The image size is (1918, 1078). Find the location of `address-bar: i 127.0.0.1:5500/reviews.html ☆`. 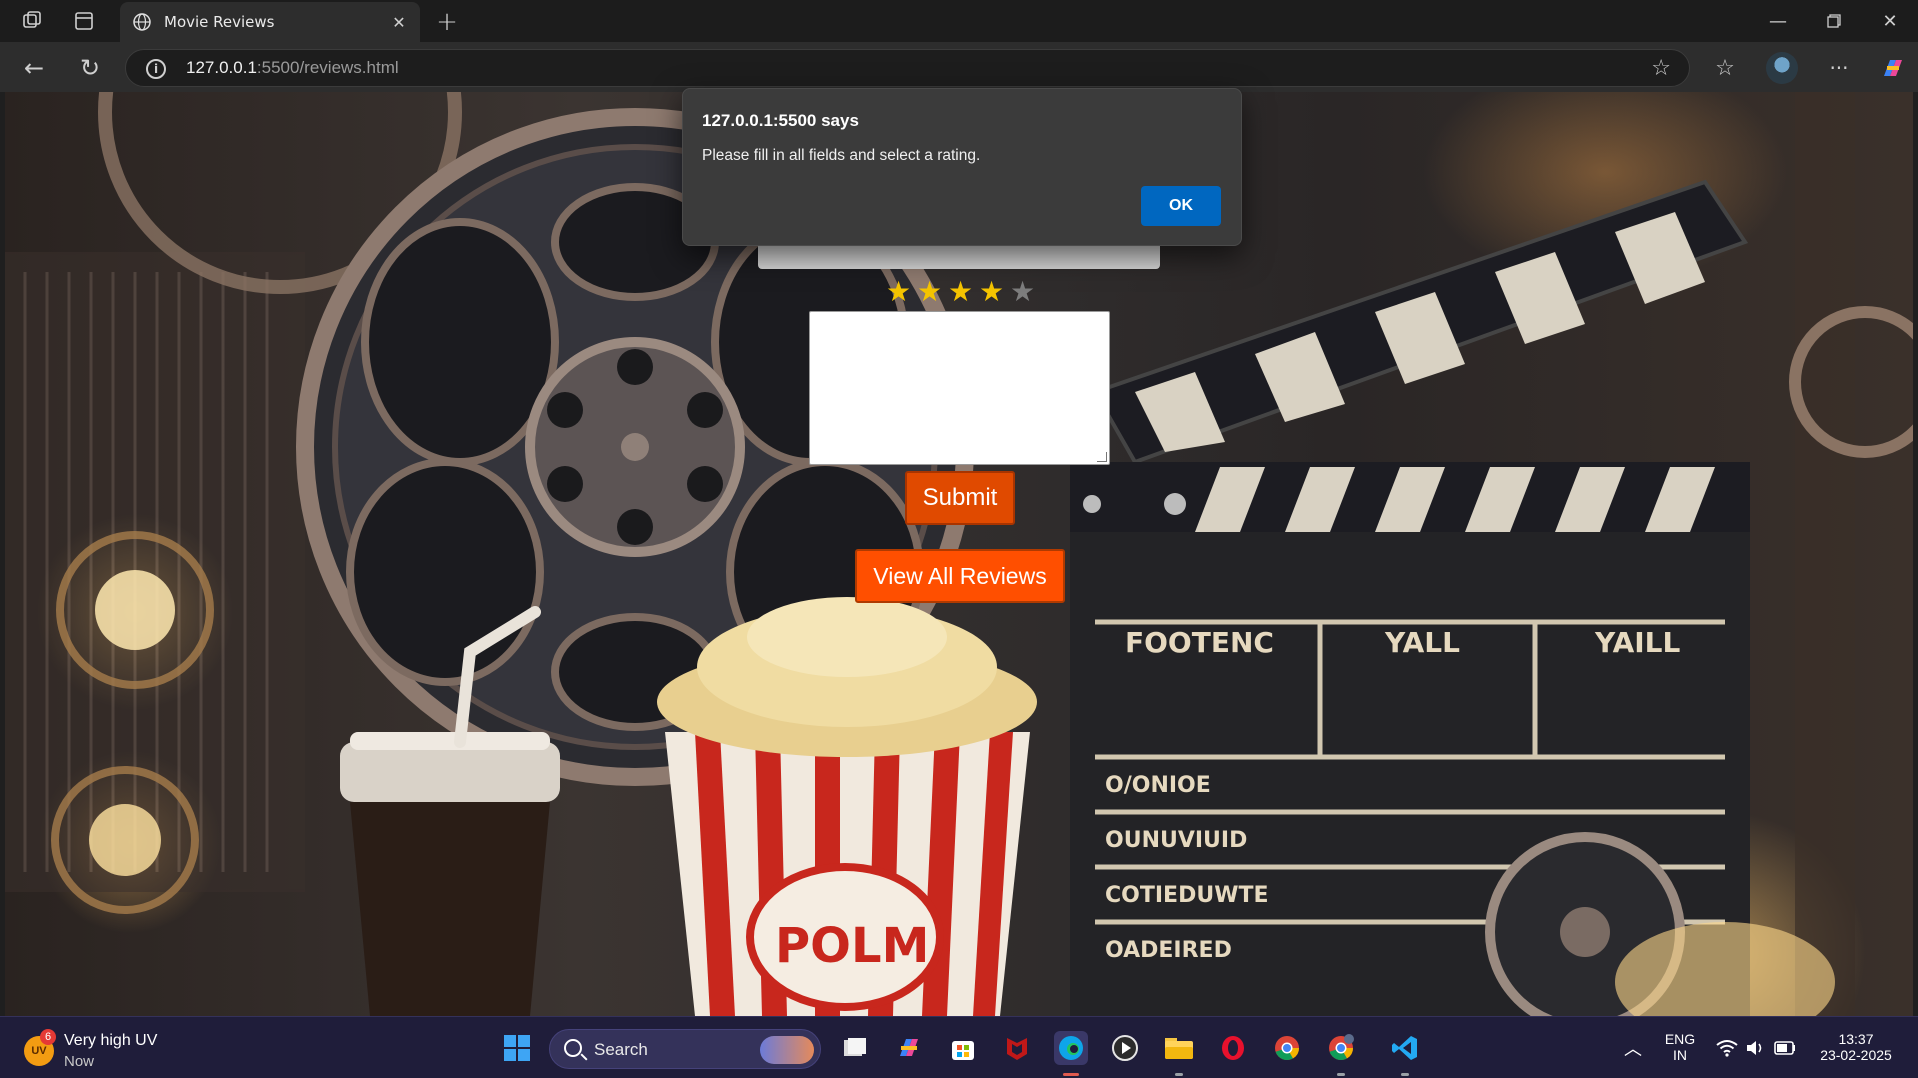

address-bar: i 127.0.0.1:5500/reviews.html ☆ is located at coordinates (907, 68).